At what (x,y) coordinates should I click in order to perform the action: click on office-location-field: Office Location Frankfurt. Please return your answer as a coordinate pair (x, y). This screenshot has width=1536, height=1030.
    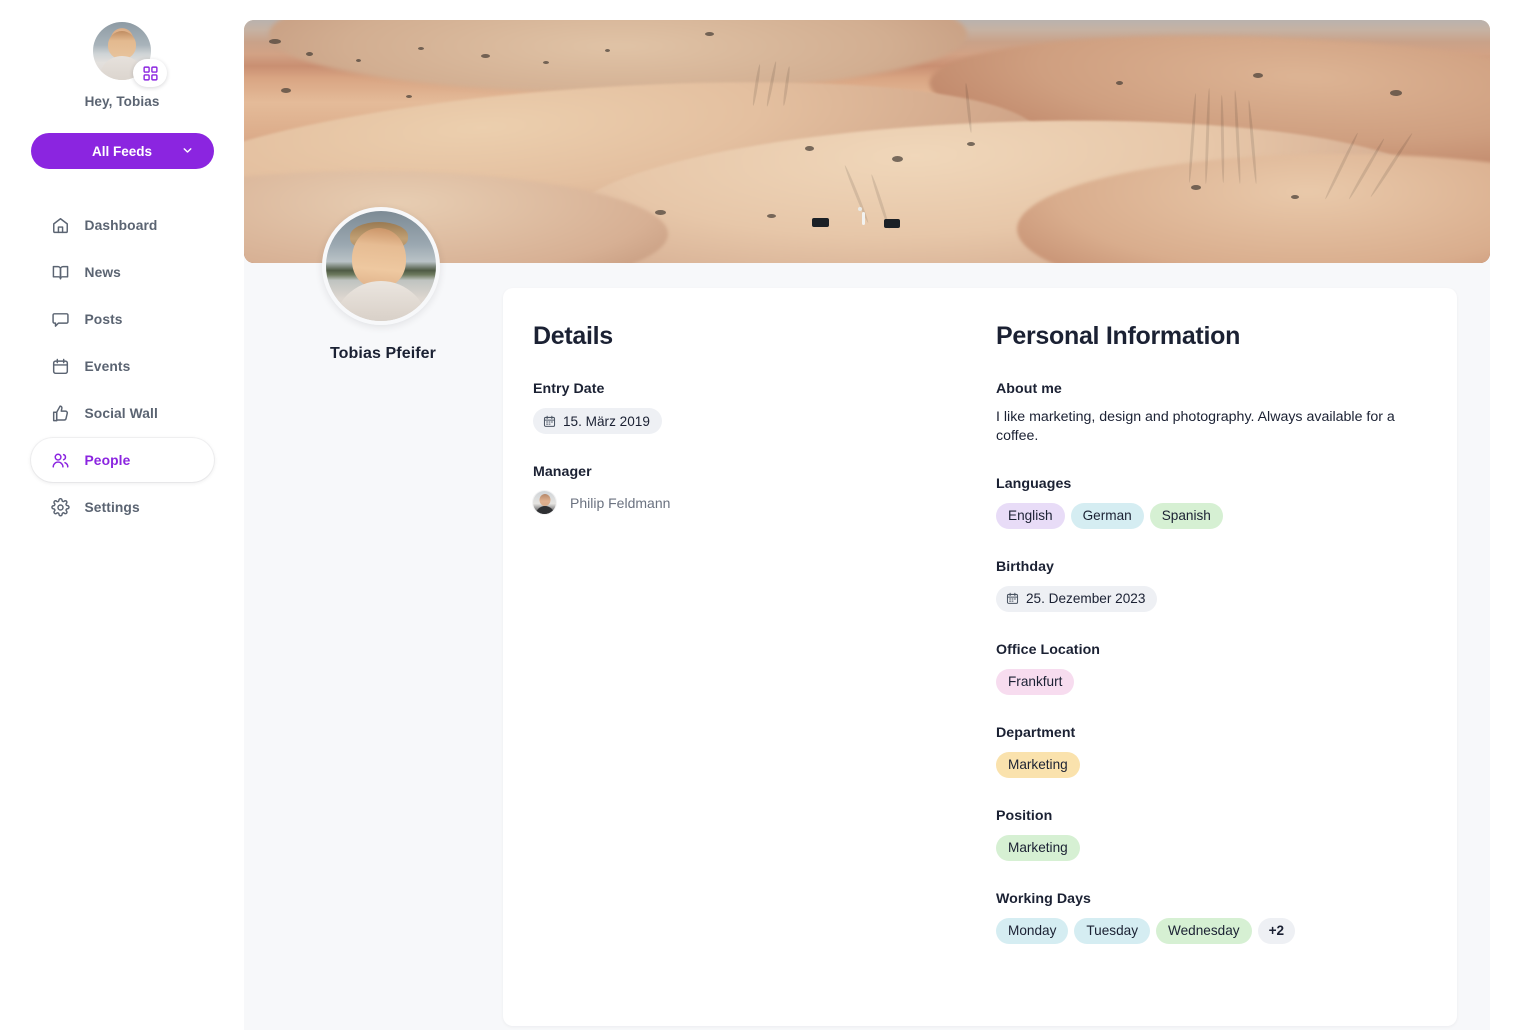
    Looking at the image, I should click on (1211, 668).